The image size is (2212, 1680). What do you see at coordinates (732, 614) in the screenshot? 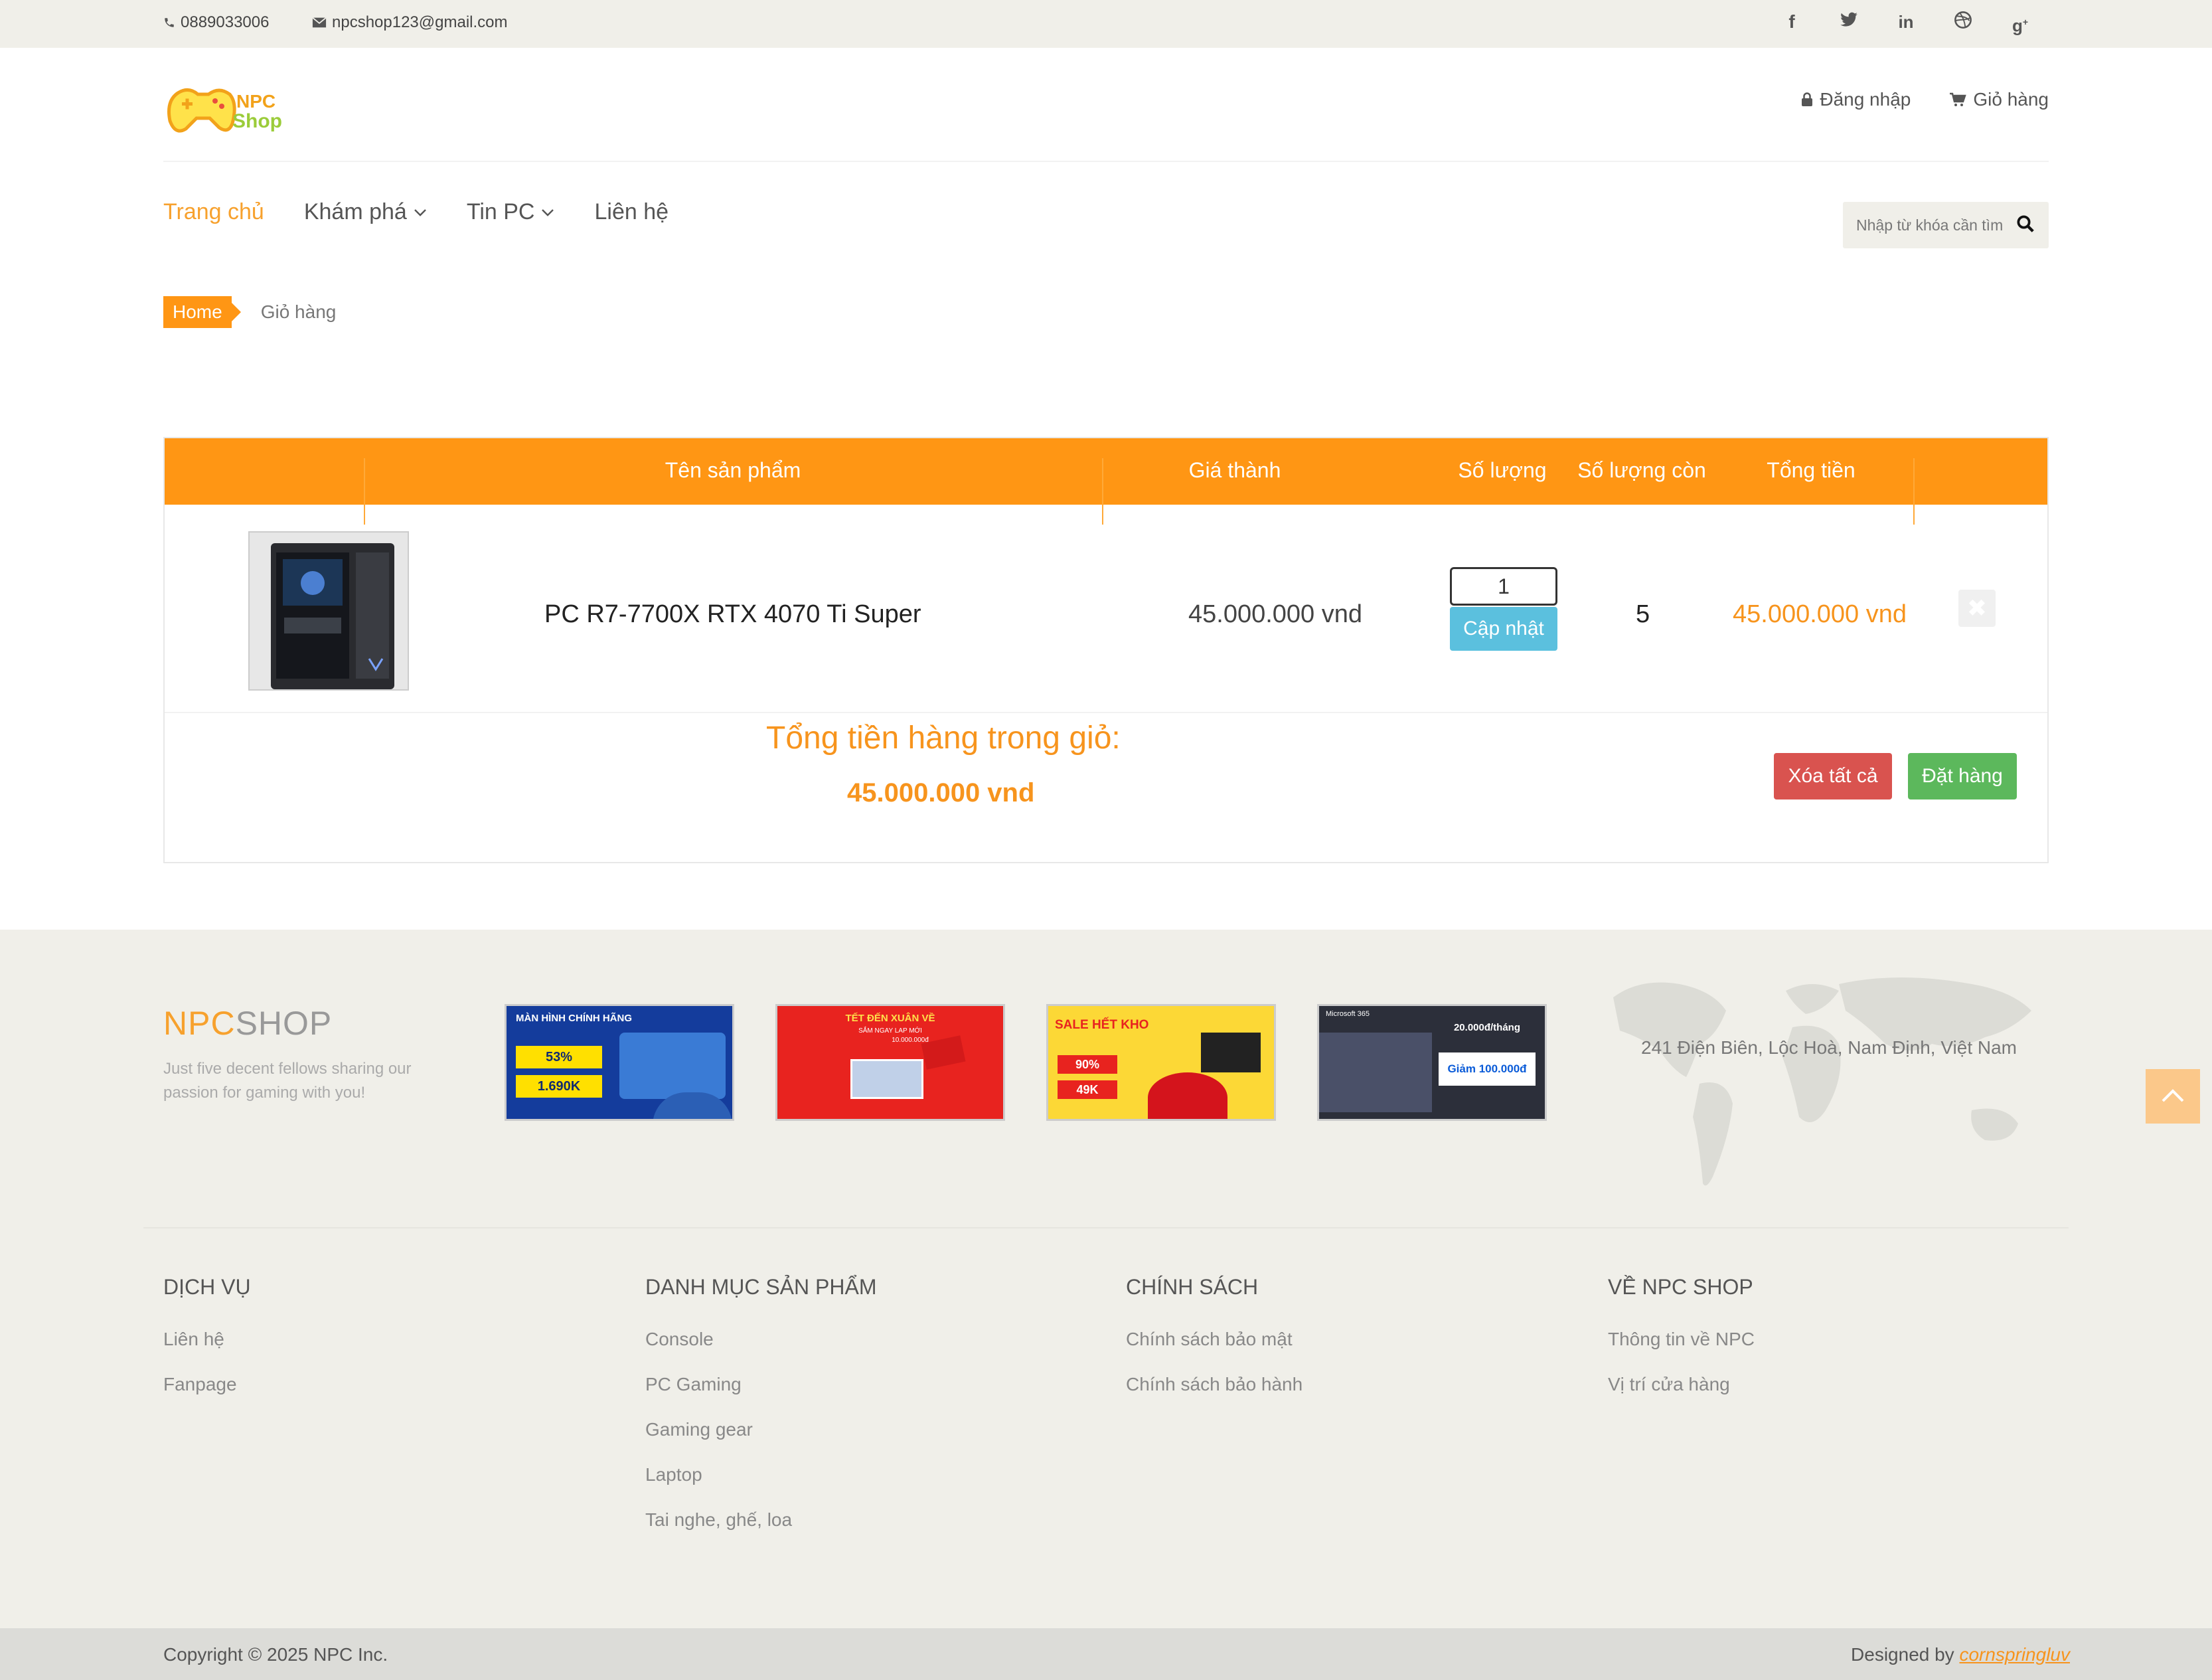
I see `product-name: PC R7-7700X RTX 4070 Ti Super` at bounding box center [732, 614].